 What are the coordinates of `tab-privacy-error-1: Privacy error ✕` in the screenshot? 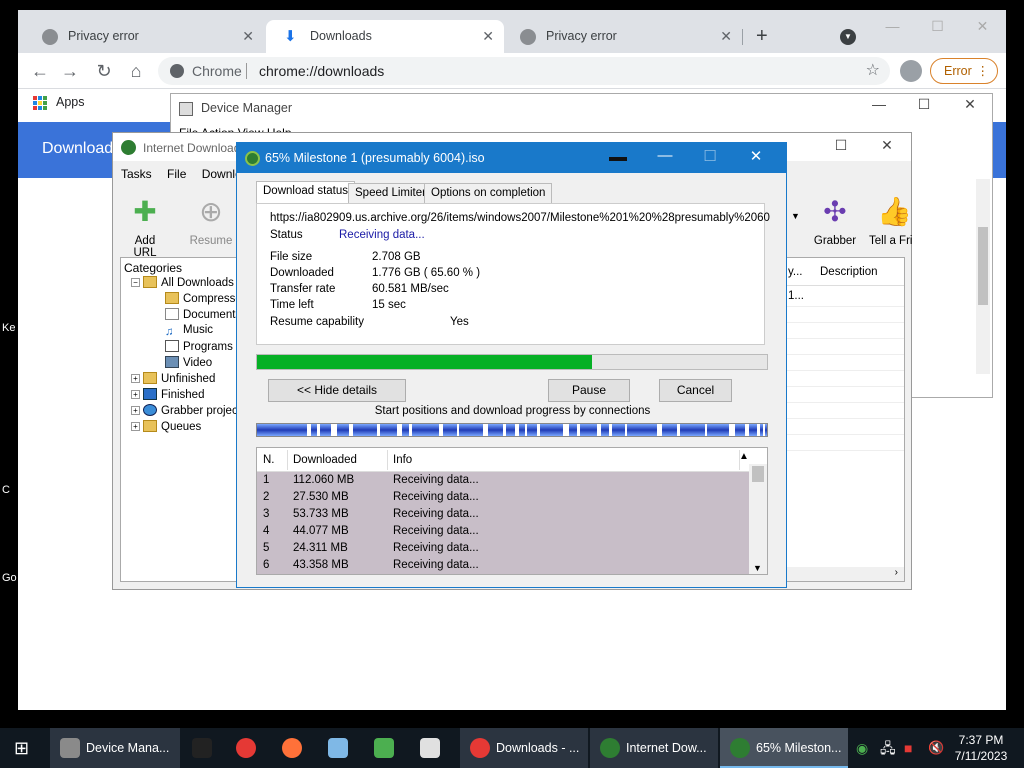 It's located at (144, 36).